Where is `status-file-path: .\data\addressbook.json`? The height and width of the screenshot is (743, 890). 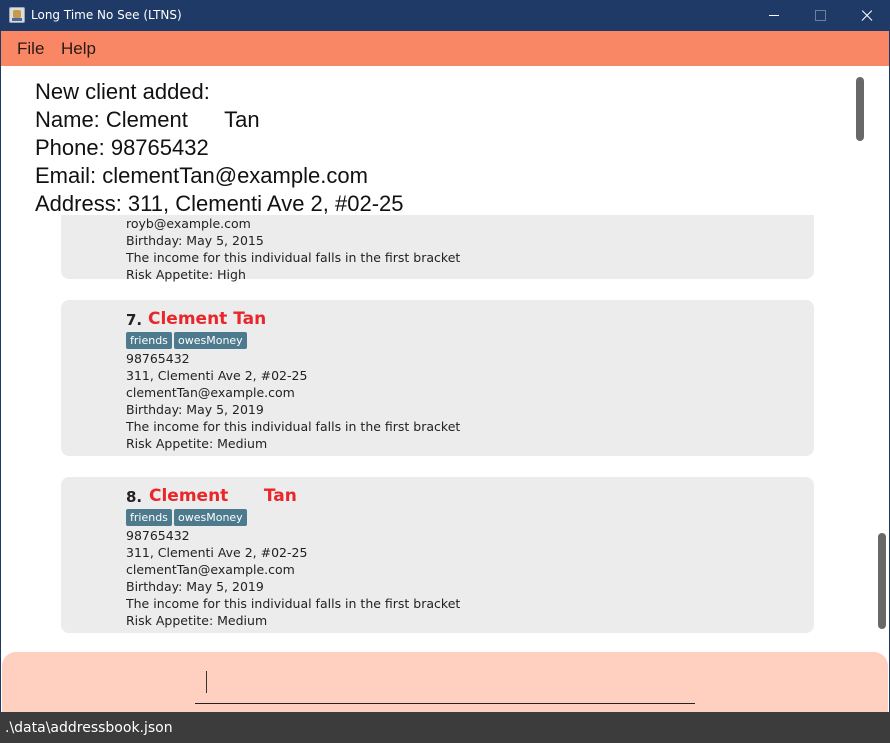
status-file-path: .\data\addressbook.json is located at coordinates (89, 728).